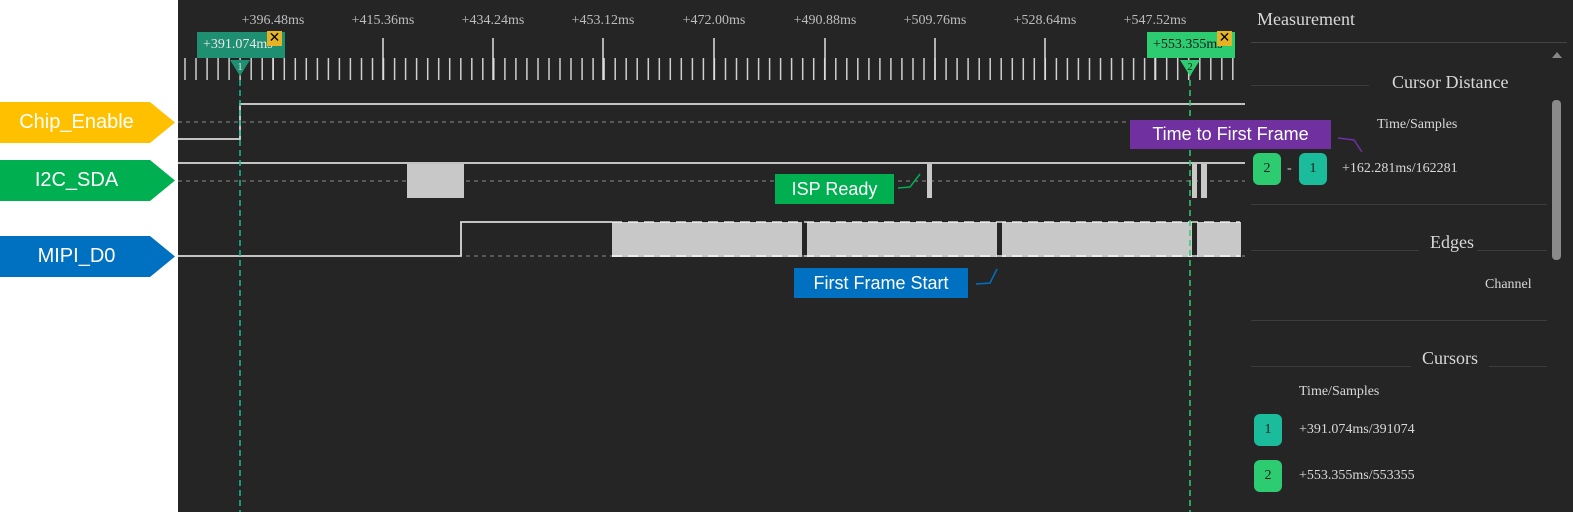  I want to click on cursor-distance-header: Time/Samples, so click(1417, 124).